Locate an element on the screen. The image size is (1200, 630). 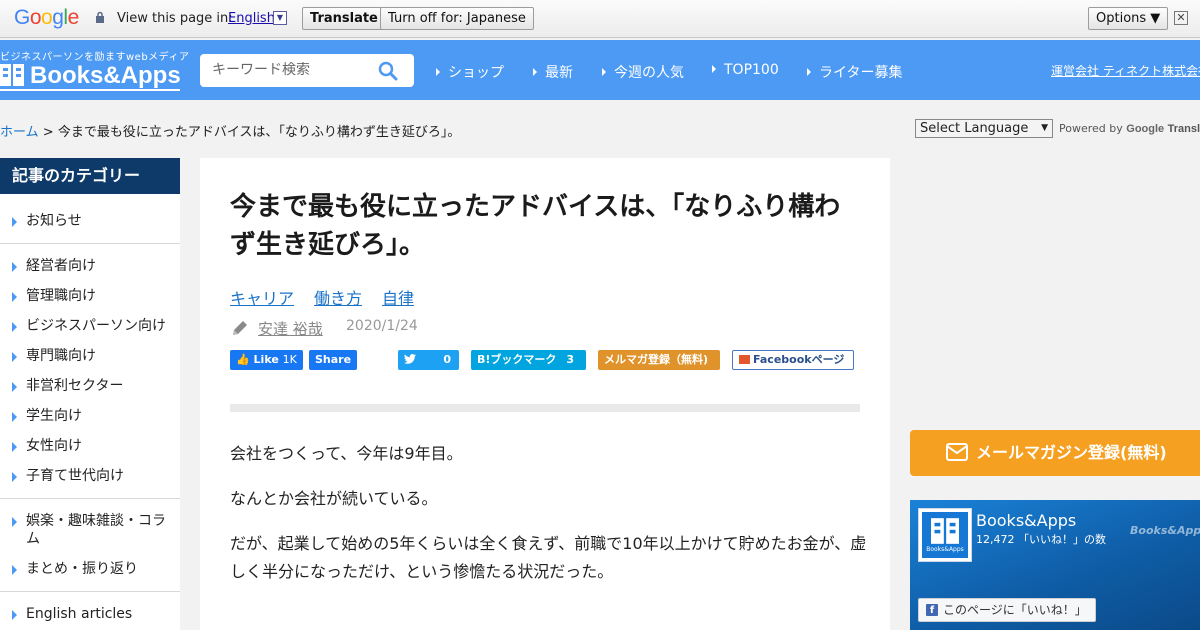
company-link: 運営会社 ティネクト株式会社 is located at coordinates (1125, 70).